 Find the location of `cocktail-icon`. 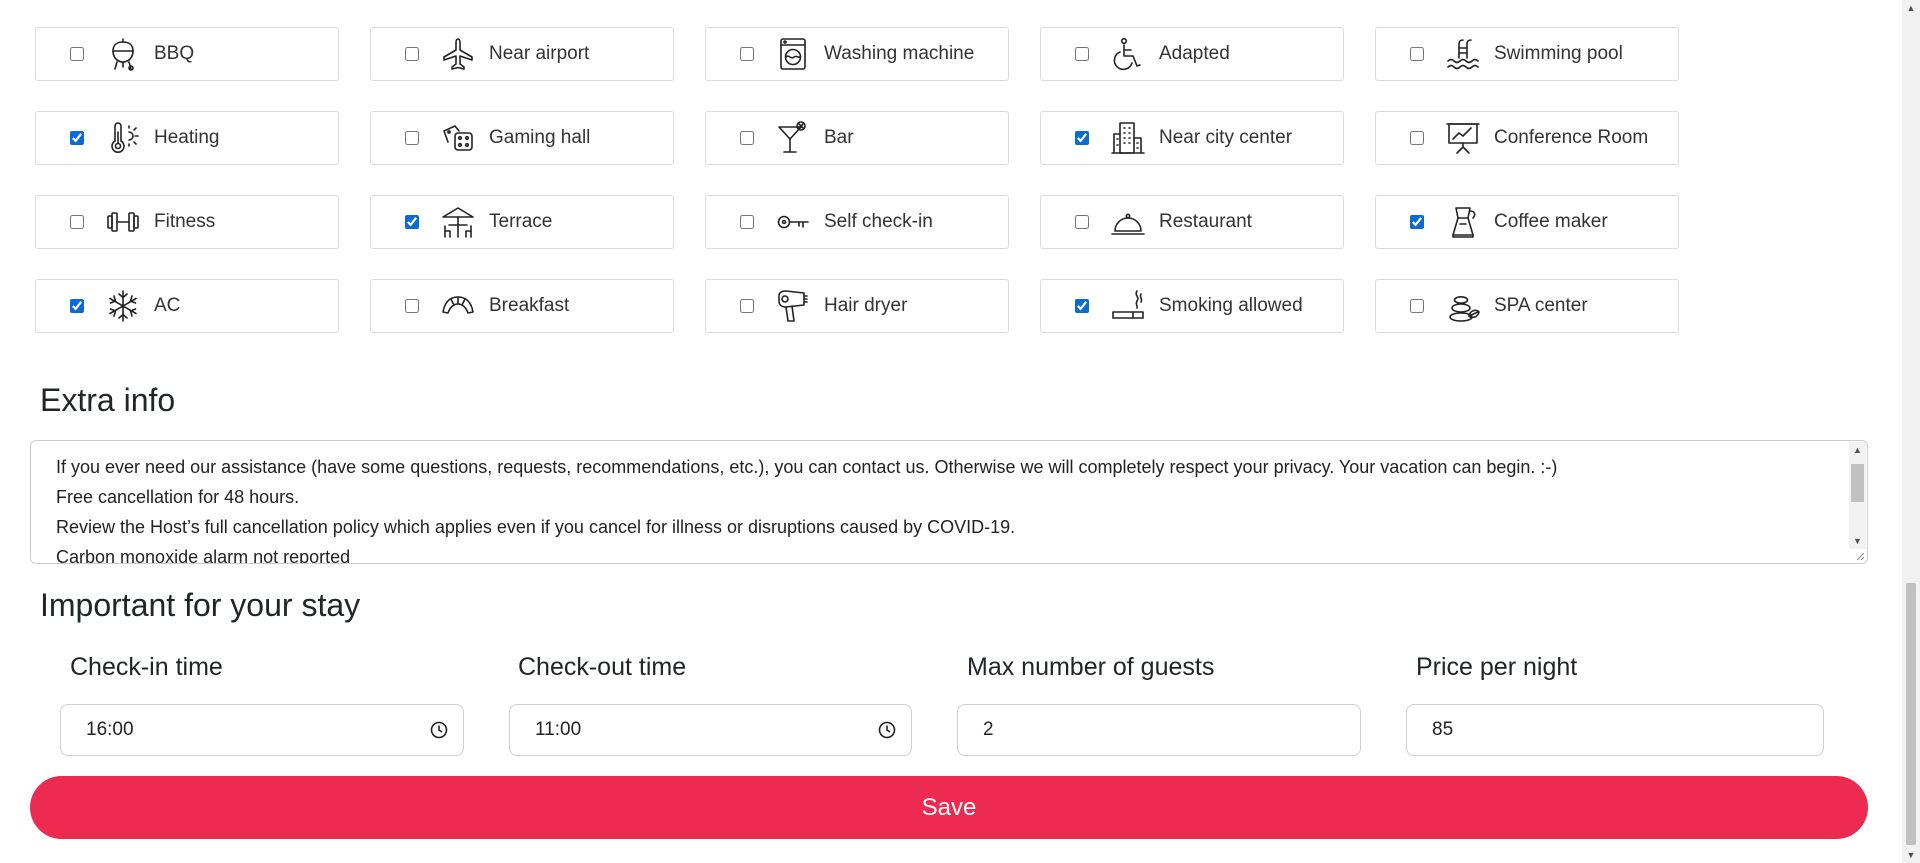

cocktail-icon is located at coordinates (793, 138).